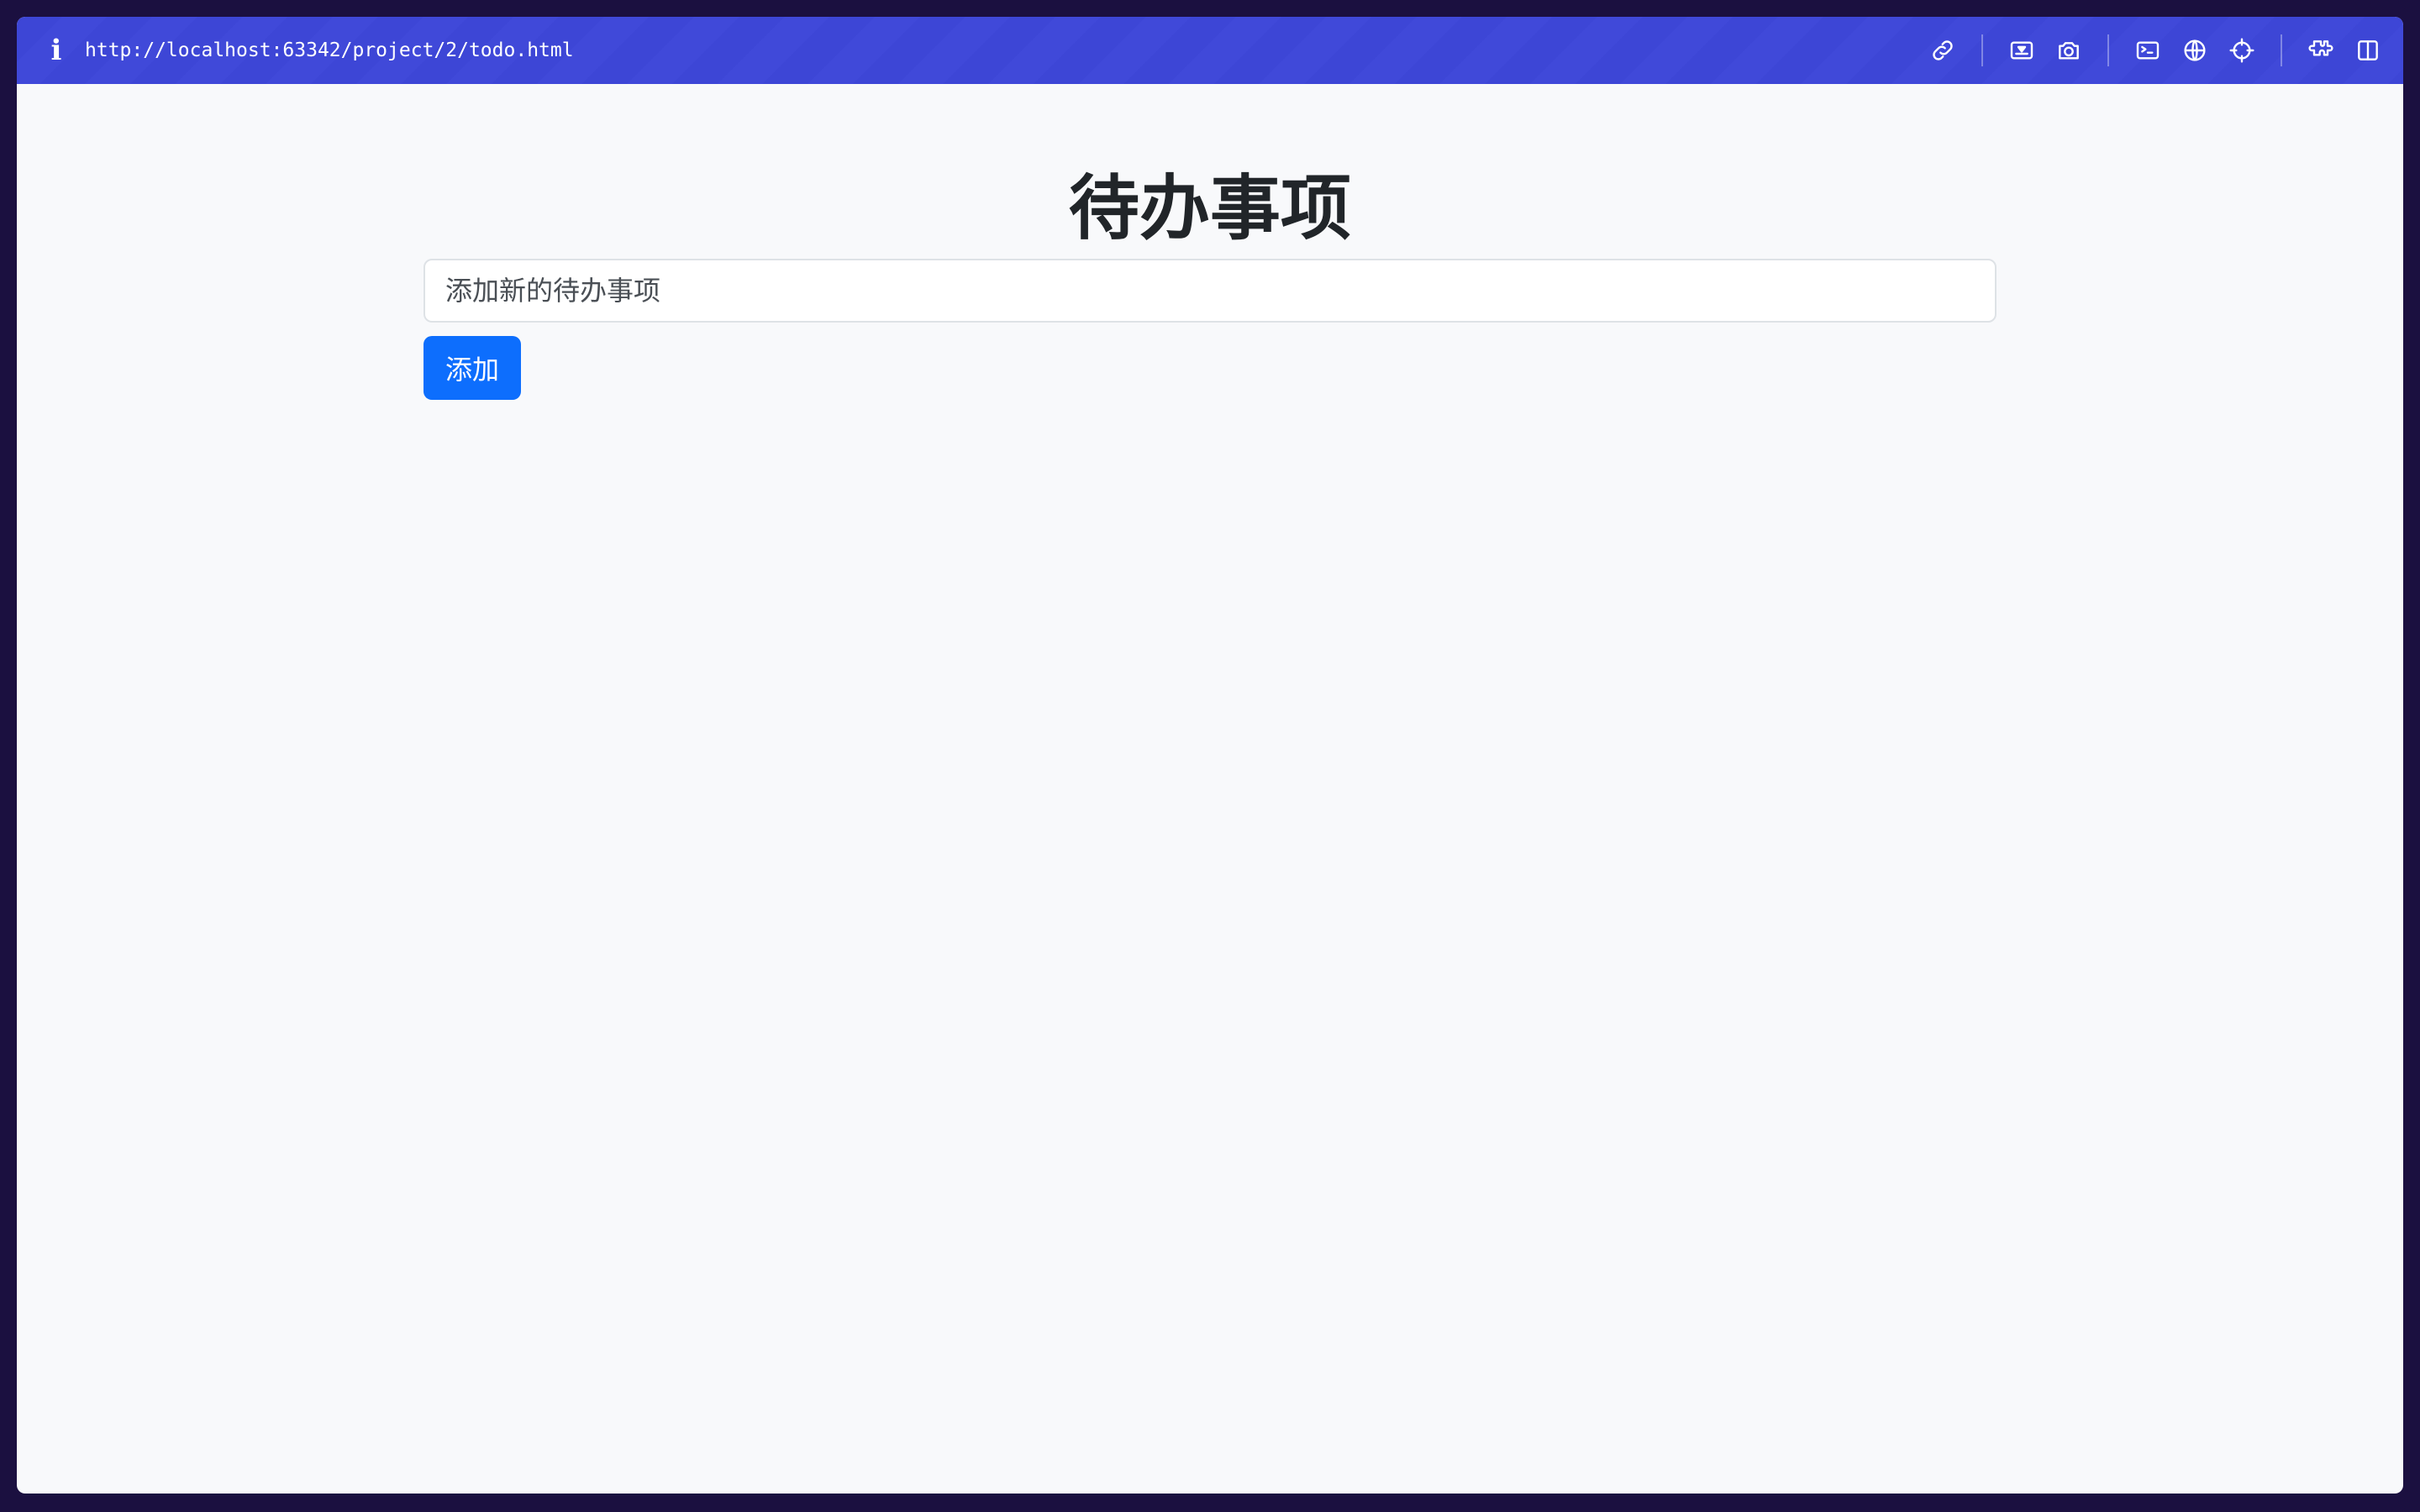  Describe the element at coordinates (2068, 50) in the screenshot. I see `camera-icon` at that location.